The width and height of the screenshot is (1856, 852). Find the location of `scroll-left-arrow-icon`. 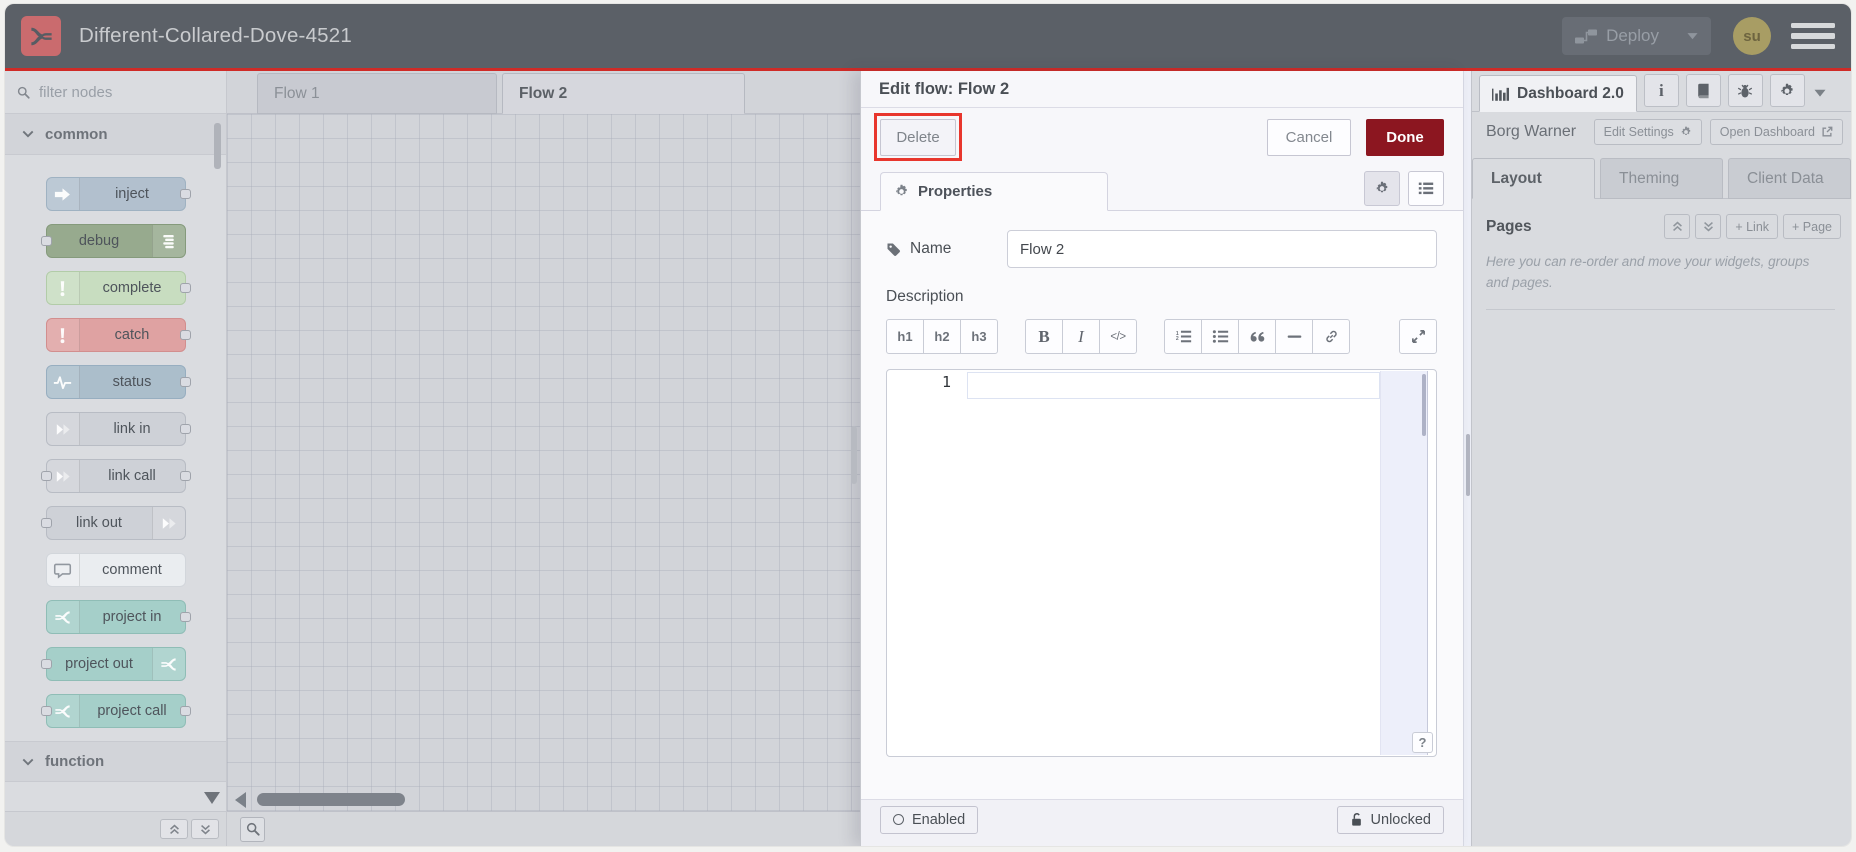

scroll-left-arrow-icon is located at coordinates (240, 799).